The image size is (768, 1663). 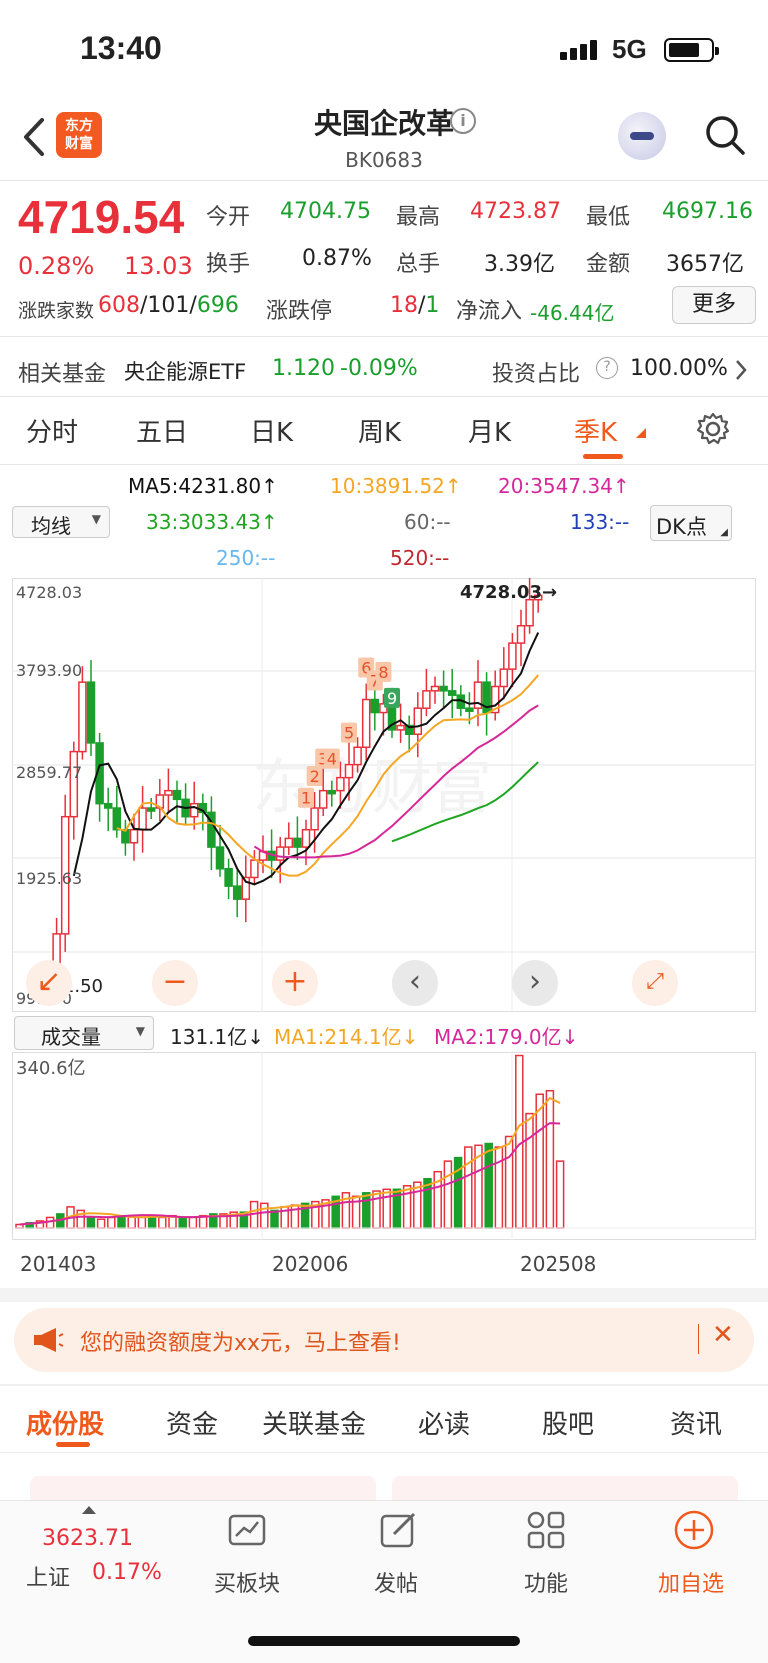 What do you see at coordinates (463, 121) in the screenshot?
I see `info-icon: i` at bounding box center [463, 121].